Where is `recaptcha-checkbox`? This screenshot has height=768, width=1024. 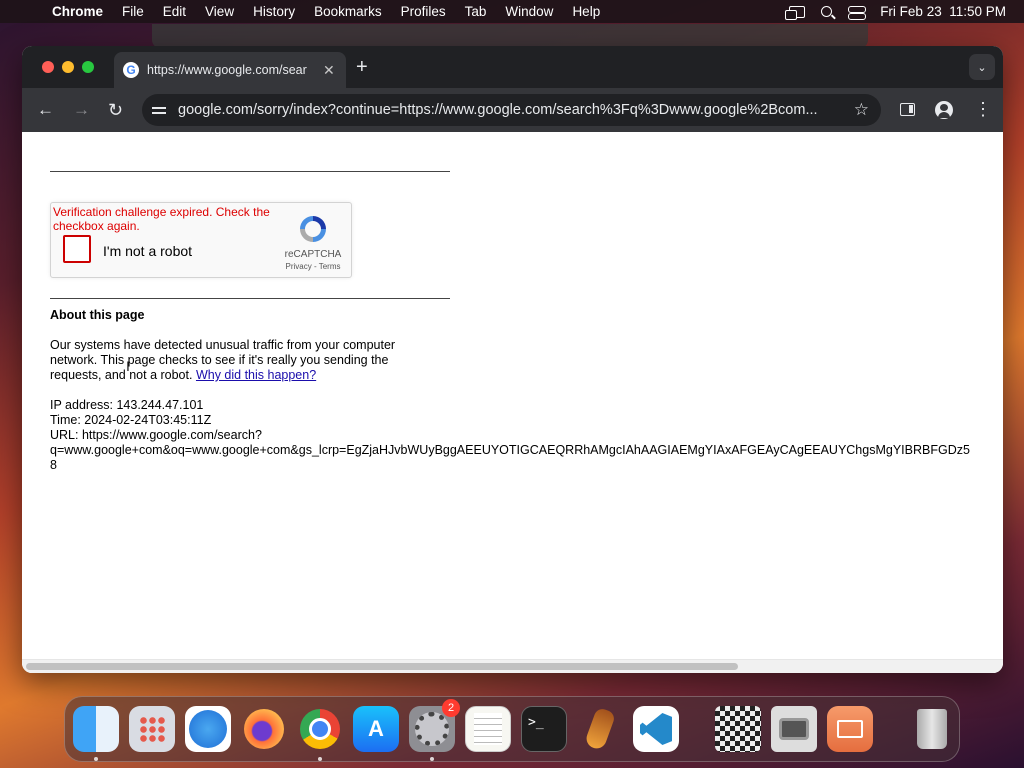
recaptcha-checkbox is located at coordinates (77, 249).